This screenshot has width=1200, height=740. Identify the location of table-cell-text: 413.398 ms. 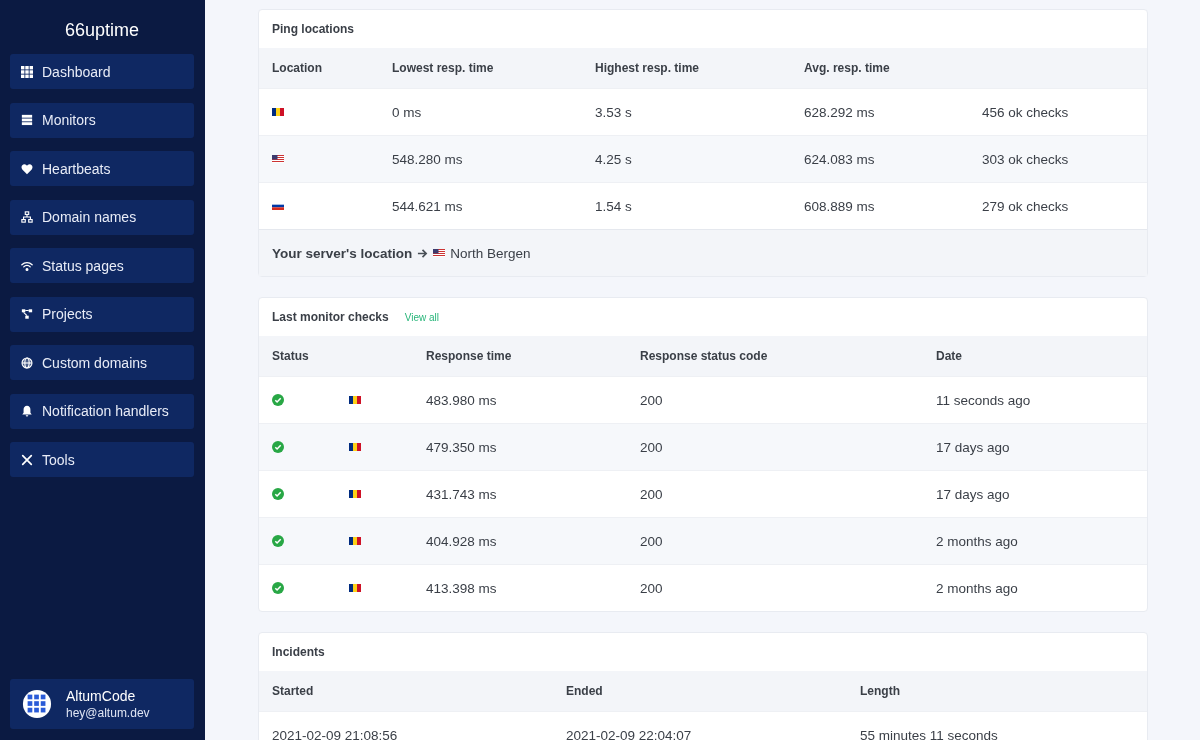
(462, 588).